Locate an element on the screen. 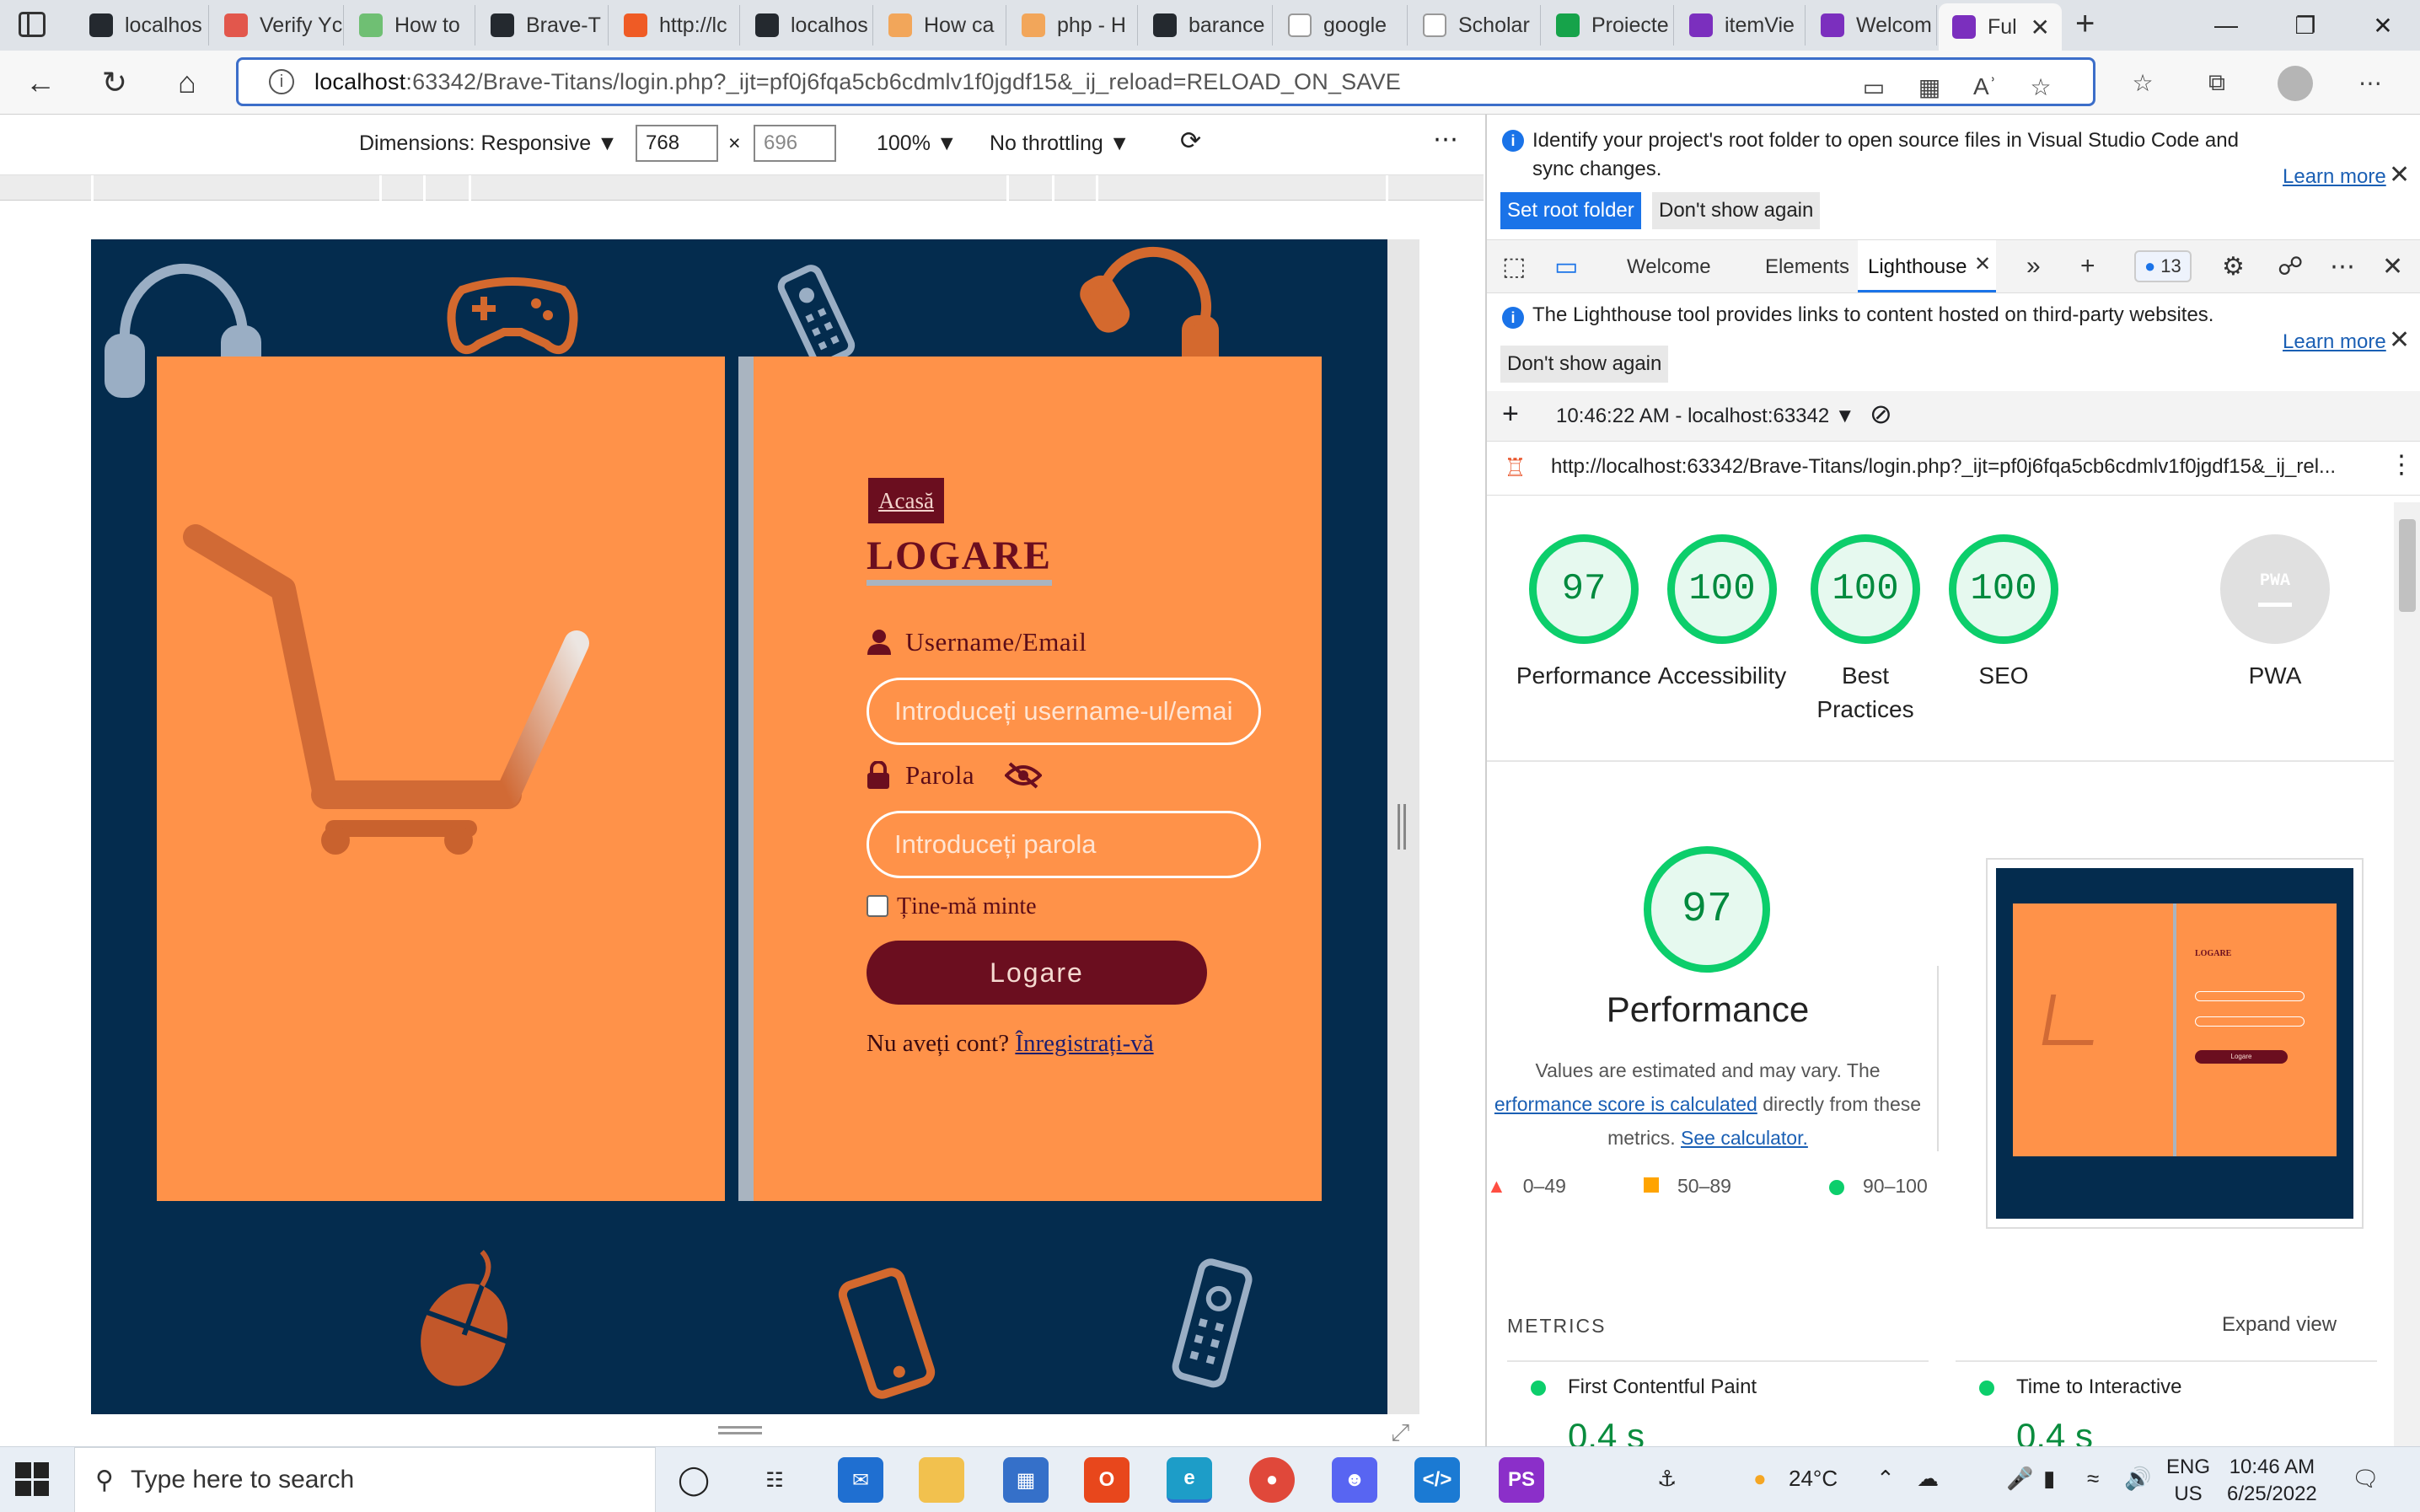 Image resolution: width=2420 pixels, height=1512 pixels. clock: 10:46 AM 6/25/2022 is located at coordinates (2272, 1481).